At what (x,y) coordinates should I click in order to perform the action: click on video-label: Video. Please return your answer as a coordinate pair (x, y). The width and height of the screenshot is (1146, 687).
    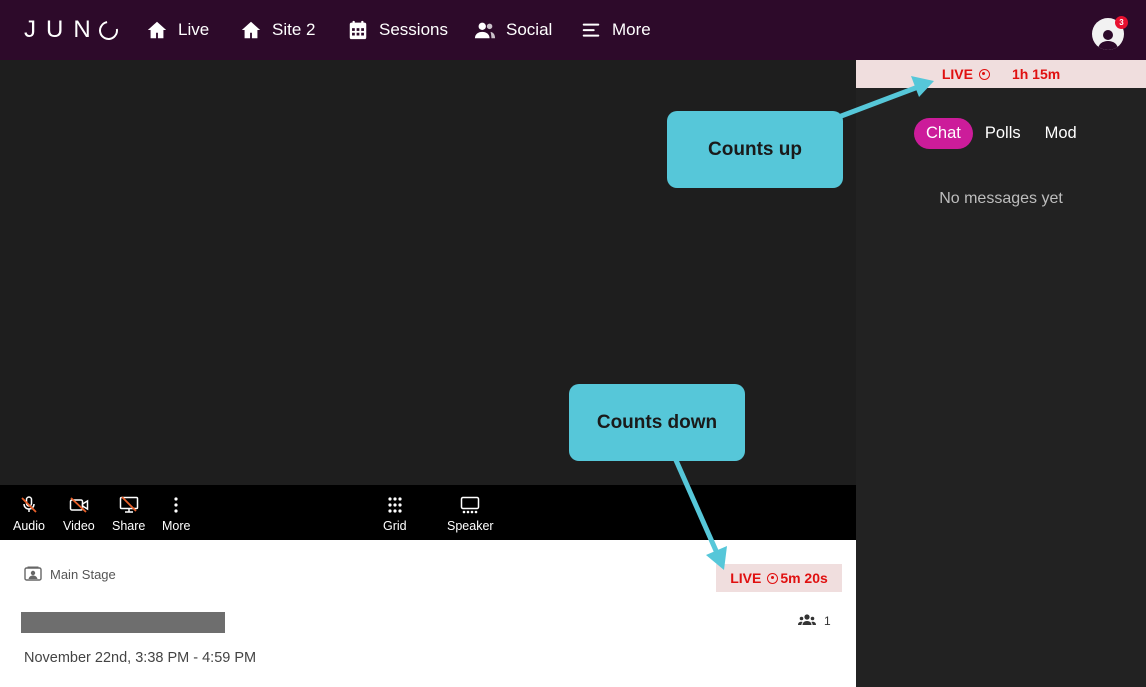
    Looking at the image, I should click on (79, 526).